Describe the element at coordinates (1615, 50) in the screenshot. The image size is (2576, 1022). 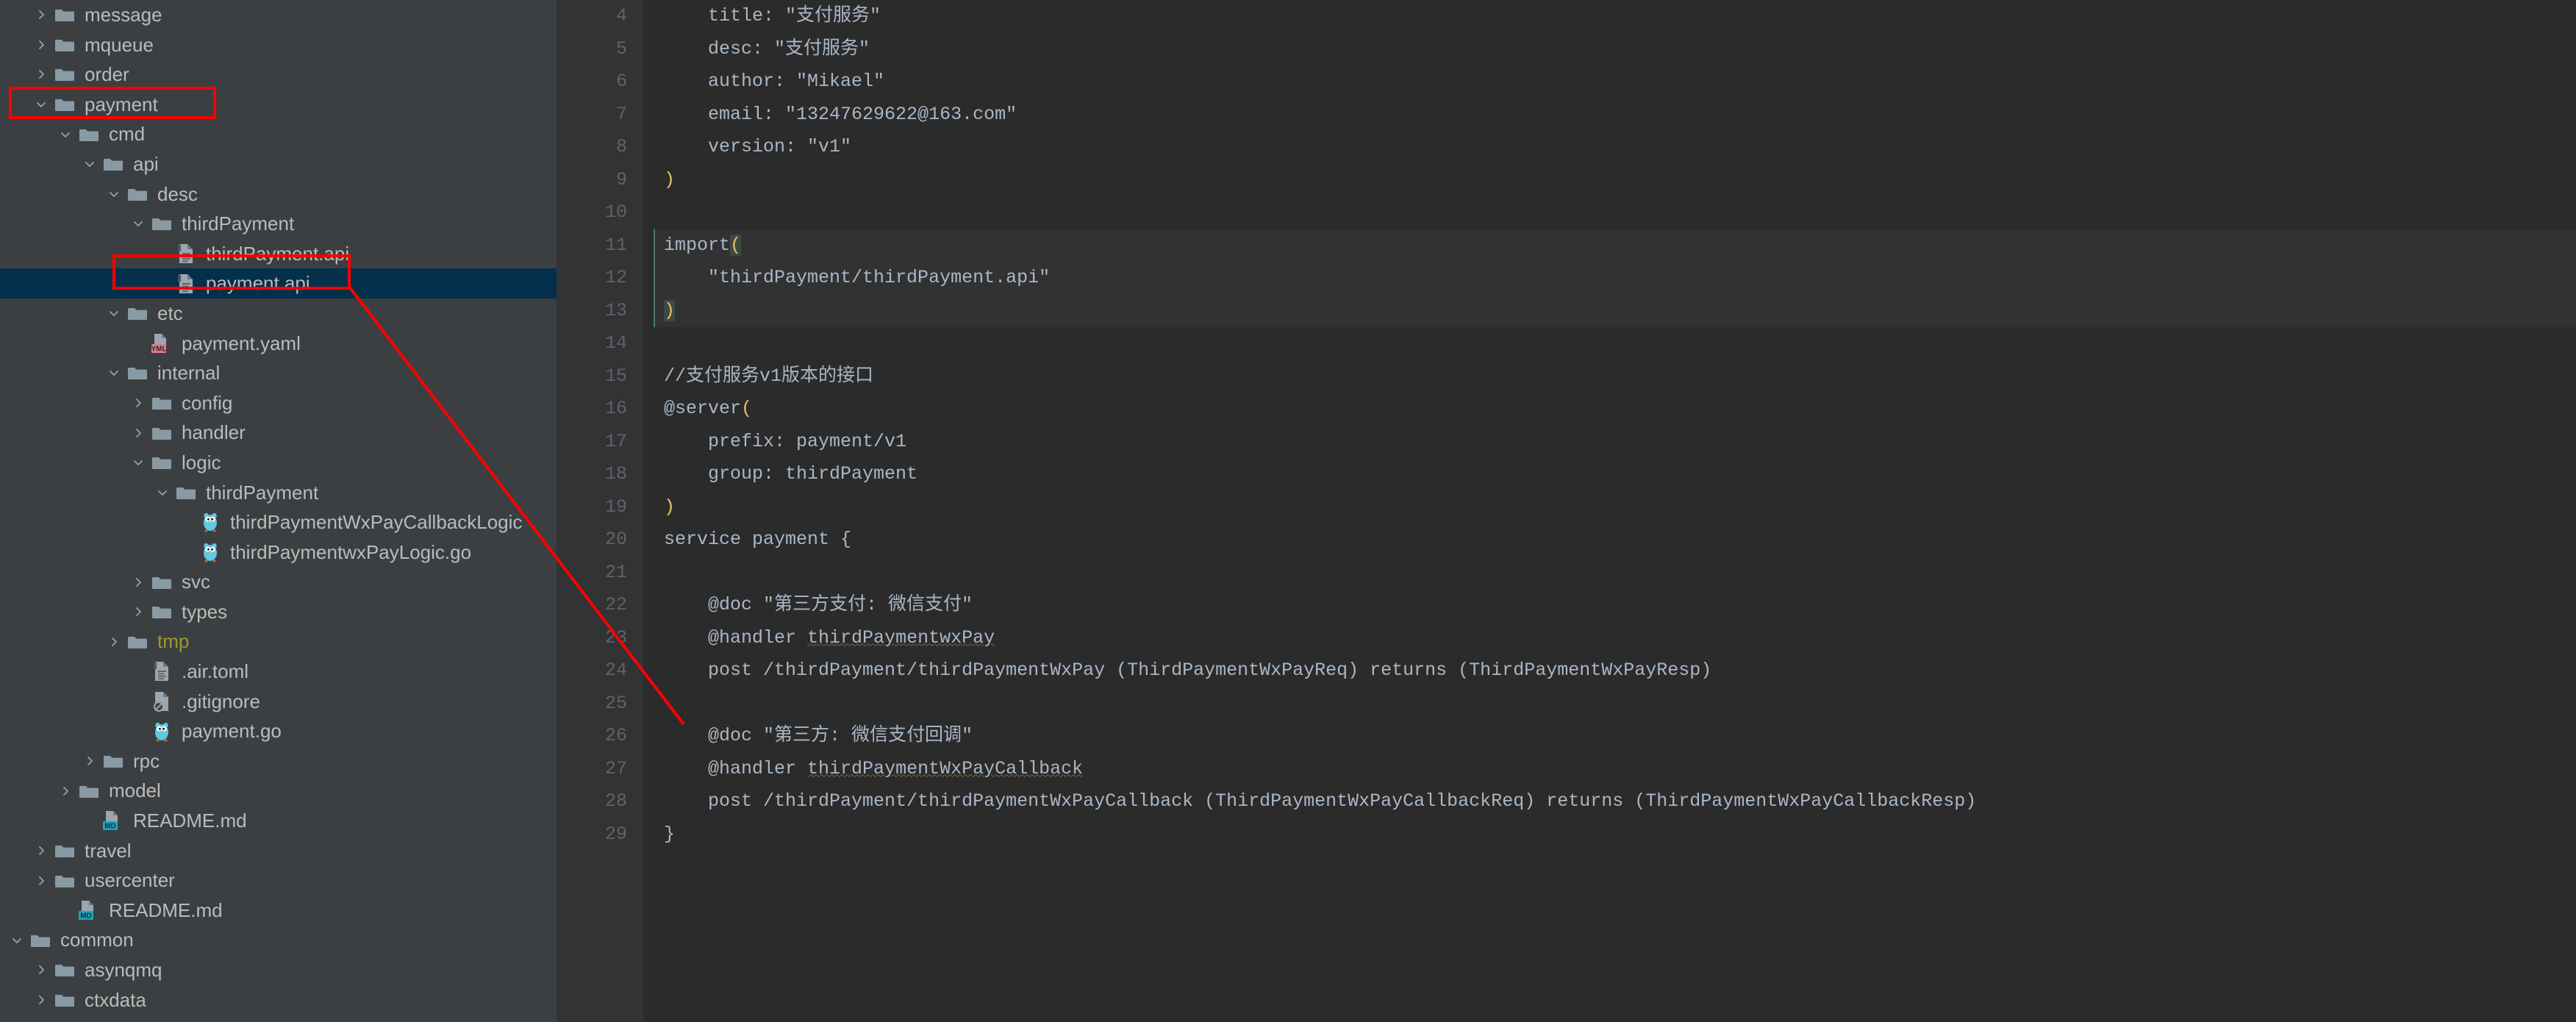
I see `code-line: desc: "支付服务"` at that location.